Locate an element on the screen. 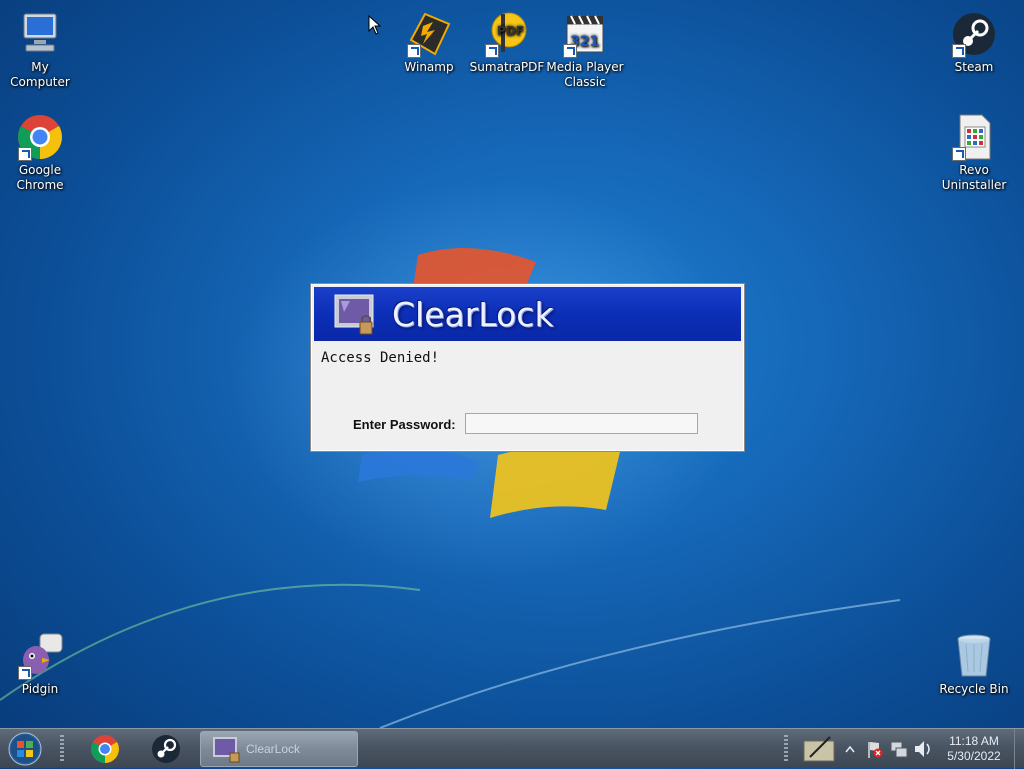  taskbar-task-clearlock: ClearLock is located at coordinates (279, 749).